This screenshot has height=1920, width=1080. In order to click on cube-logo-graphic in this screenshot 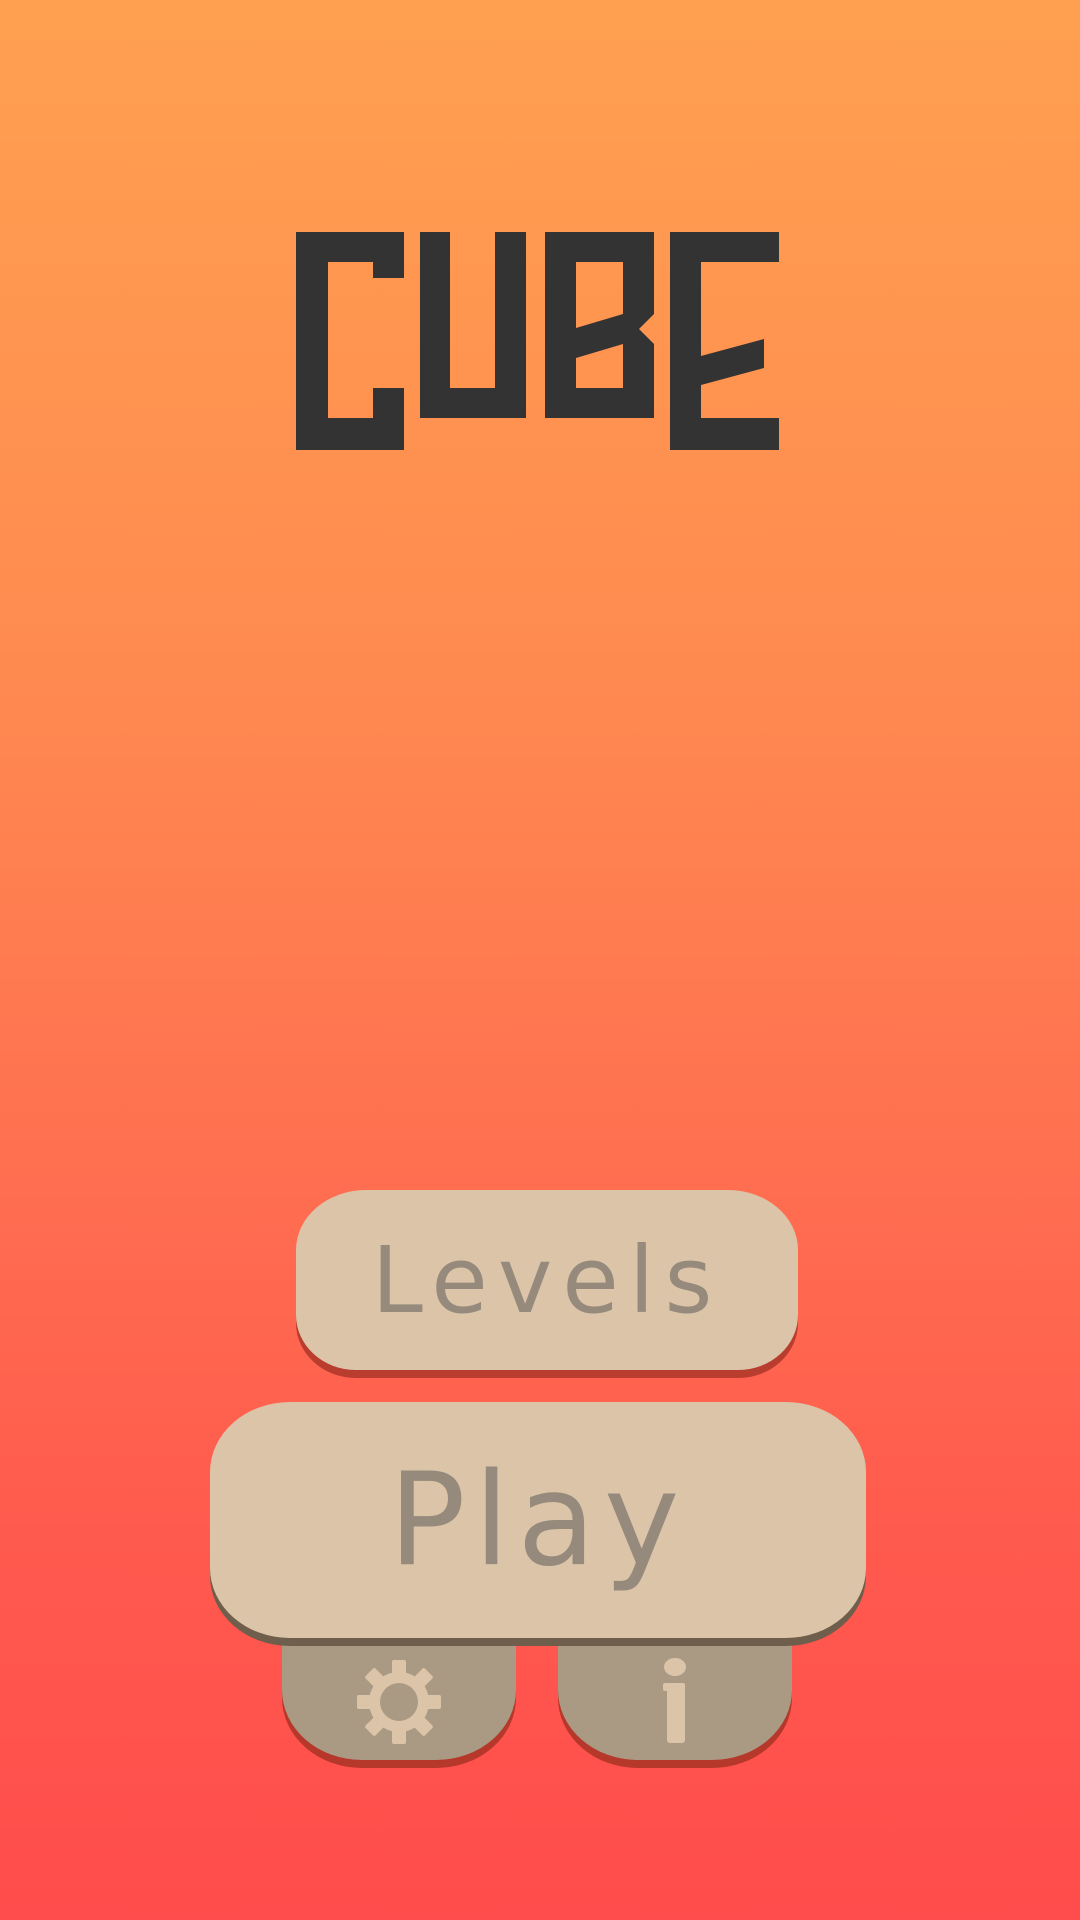, I will do `click(537, 341)`.